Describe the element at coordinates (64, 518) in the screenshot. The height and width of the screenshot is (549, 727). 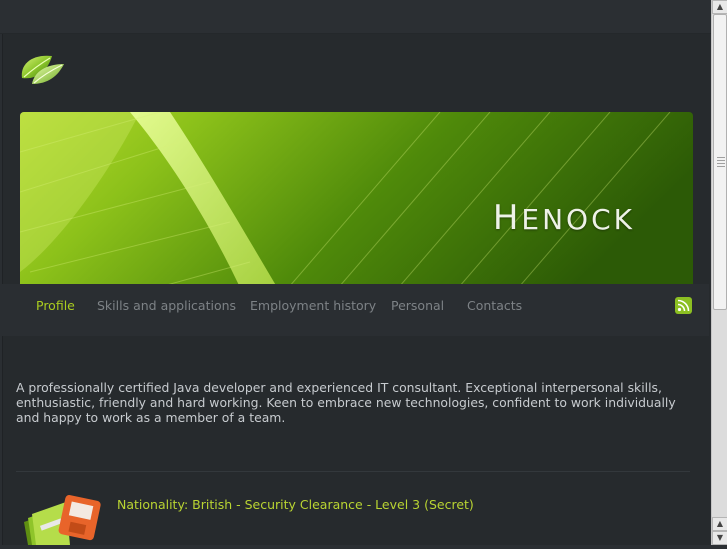
I see `documents-folder-icon` at that location.